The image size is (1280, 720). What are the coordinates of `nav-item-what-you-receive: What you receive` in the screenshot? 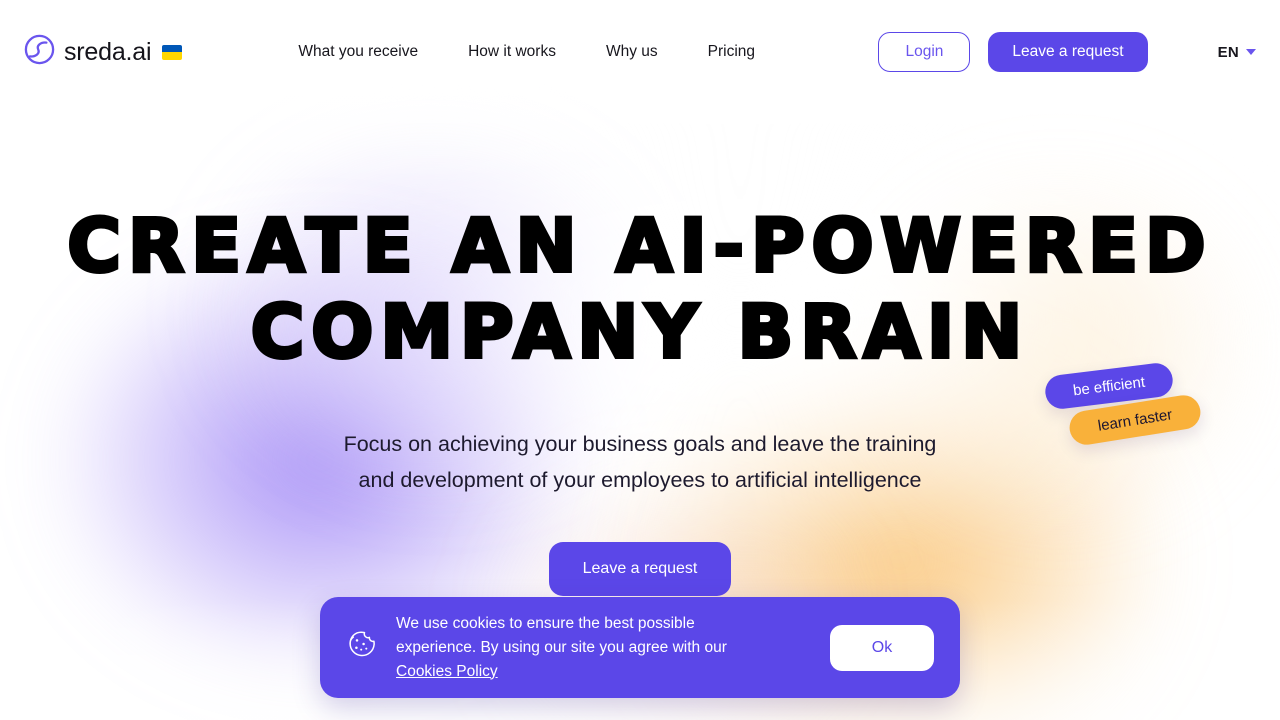 It's located at (358, 52).